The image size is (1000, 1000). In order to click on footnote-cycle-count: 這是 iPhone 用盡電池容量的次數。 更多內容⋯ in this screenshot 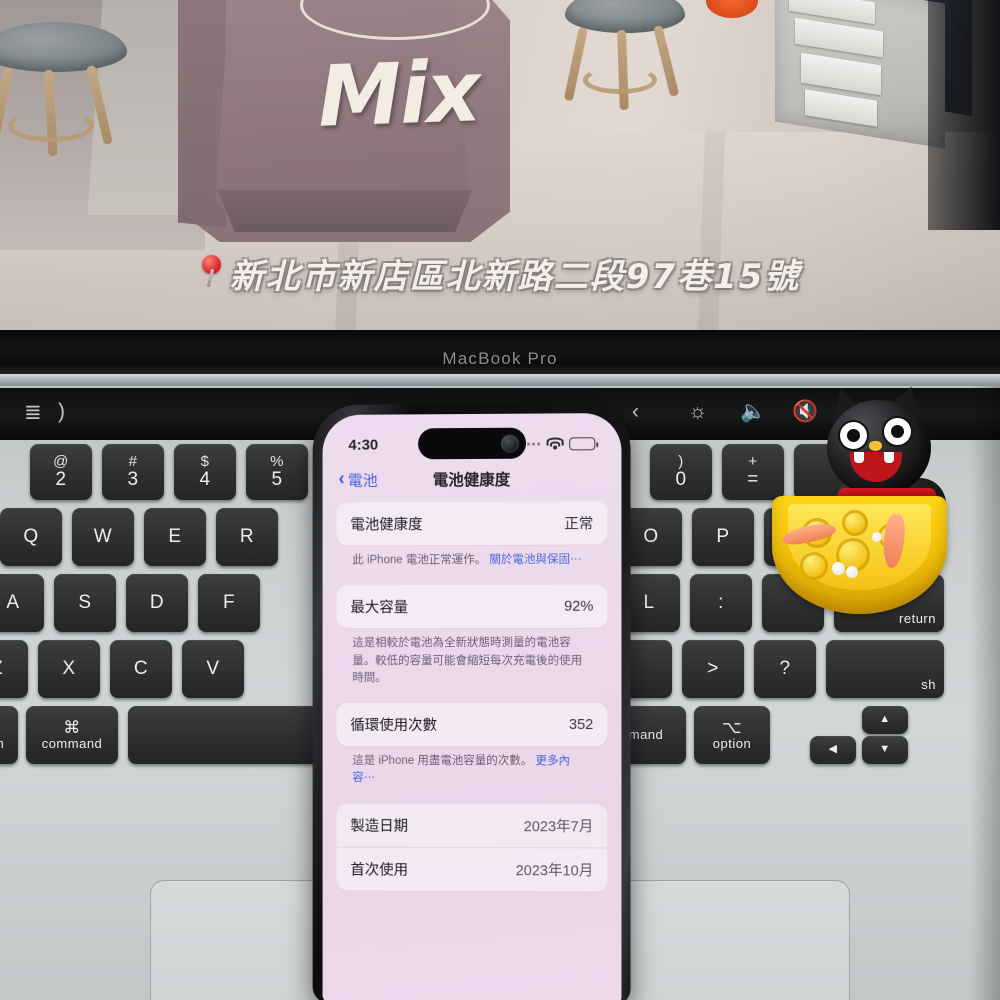, I will do `click(471, 773)`.